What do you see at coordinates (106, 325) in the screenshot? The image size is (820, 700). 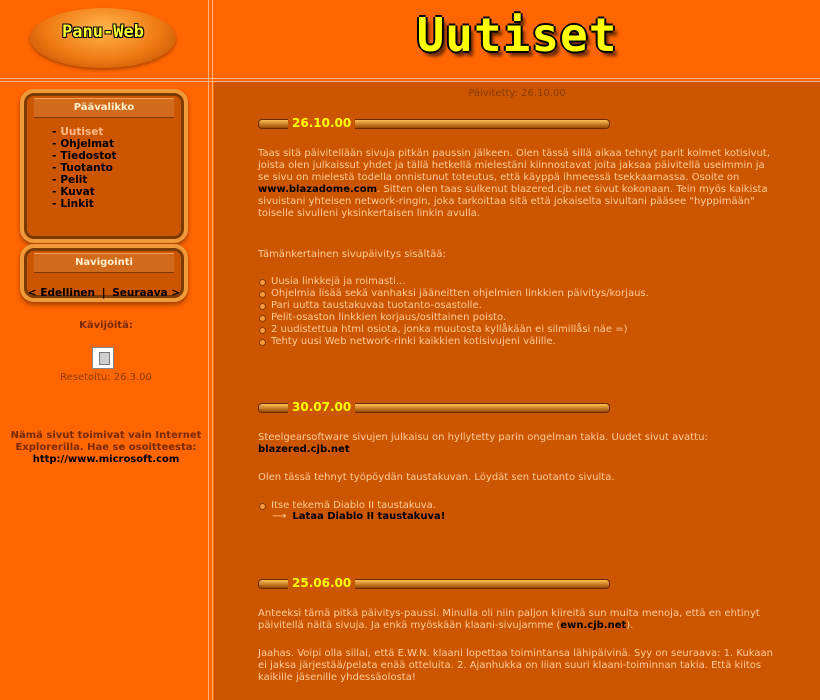 I see `visitors-label: Kävijöitä:` at bounding box center [106, 325].